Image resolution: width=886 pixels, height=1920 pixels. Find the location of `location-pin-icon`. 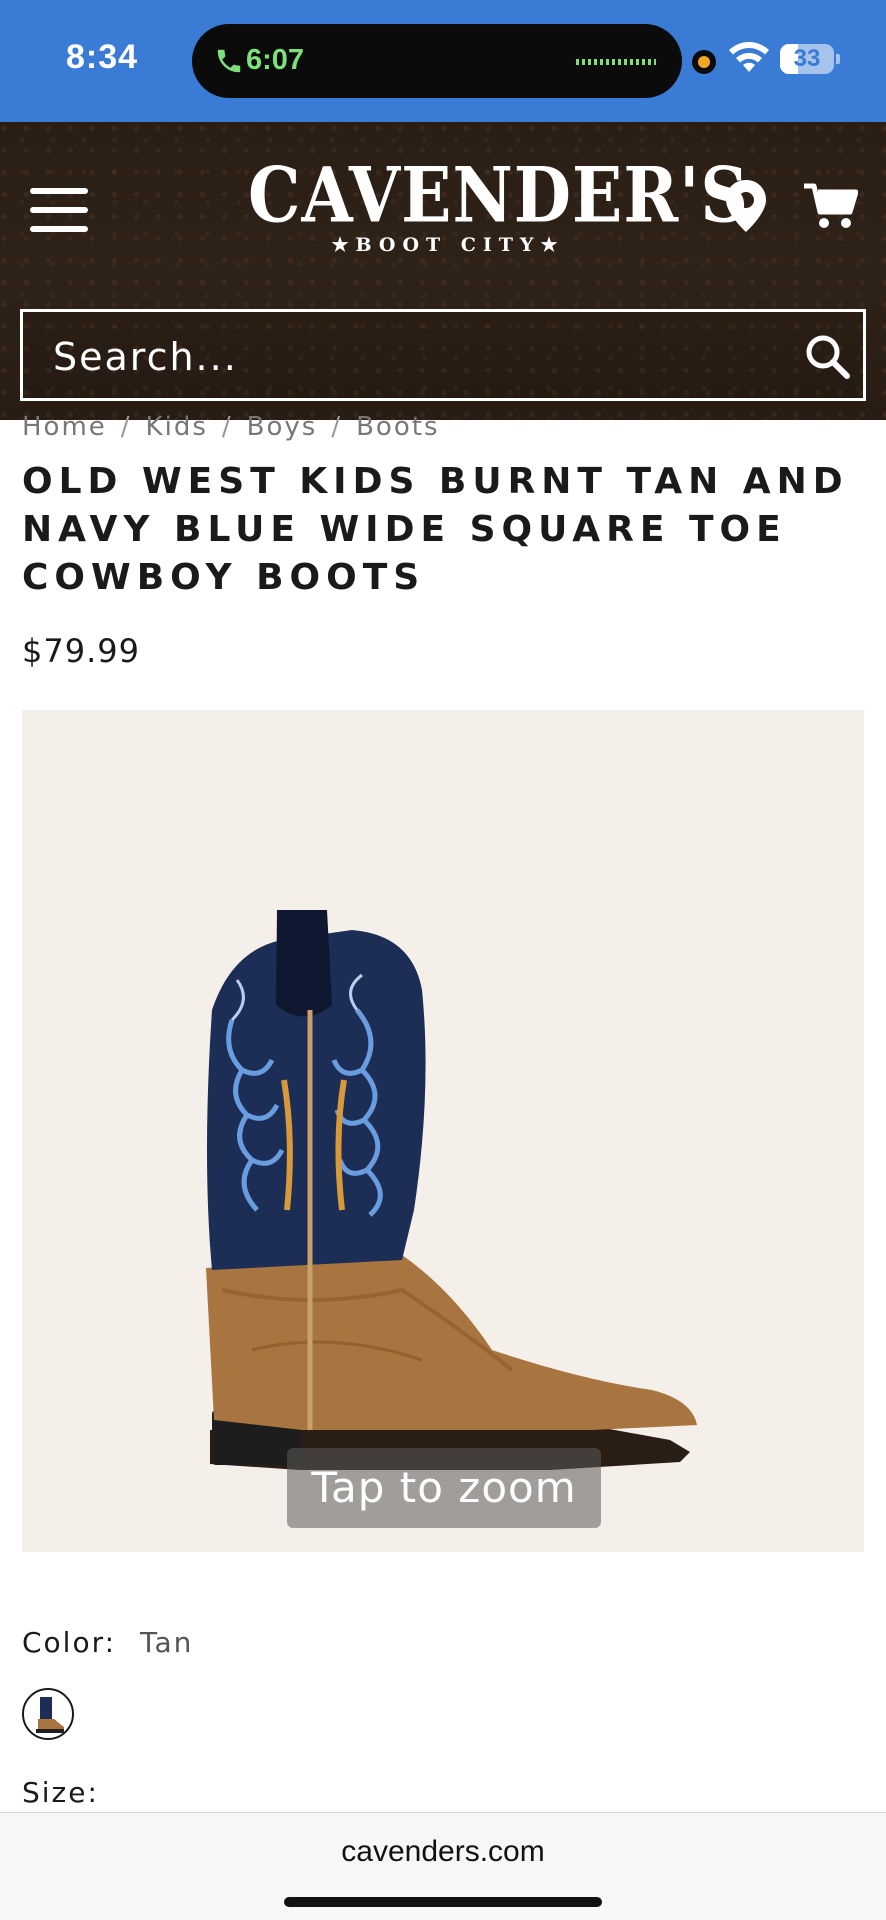

location-pin-icon is located at coordinates (746, 206).